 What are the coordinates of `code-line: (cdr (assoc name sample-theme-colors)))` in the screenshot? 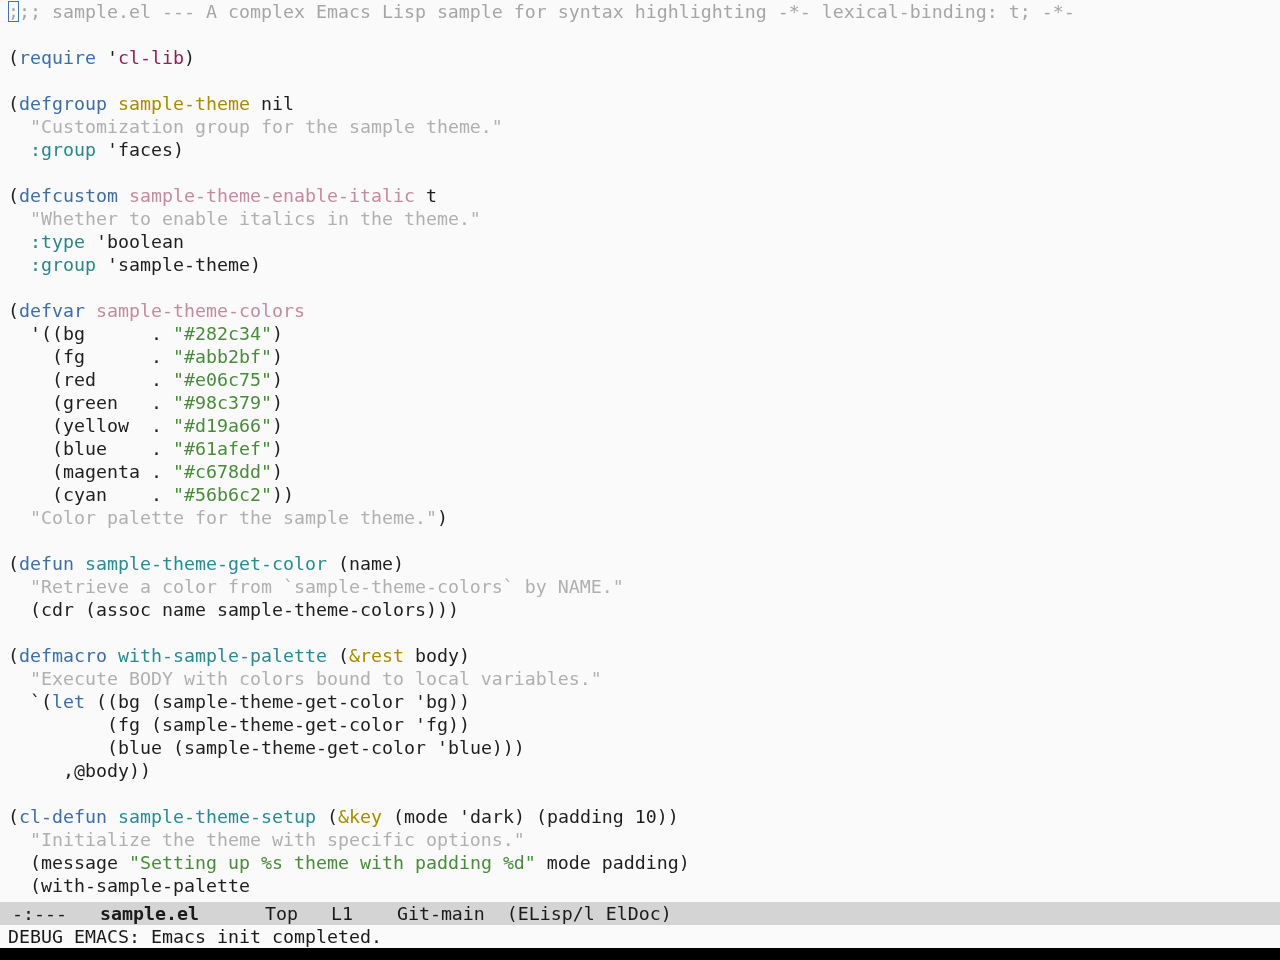 It's located at (244, 609).